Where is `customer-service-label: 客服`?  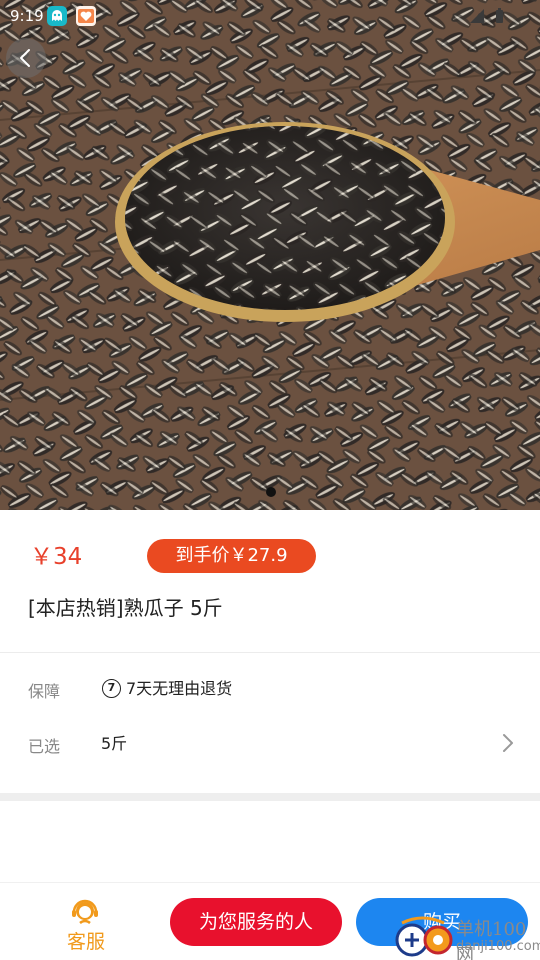 customer-service-label: 客服 is located at coordinates (85, 942).